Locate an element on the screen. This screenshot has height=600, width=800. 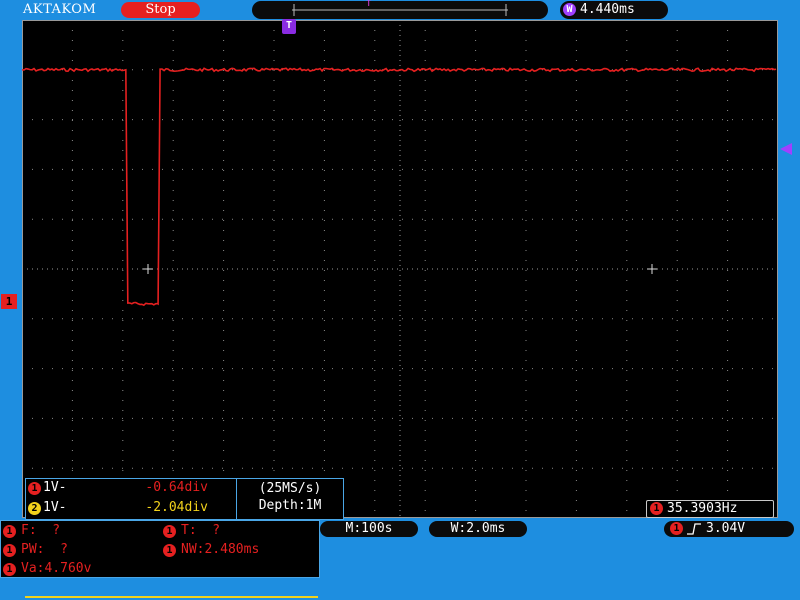
trigger-position-marker: T is located at coordinates (289, 26).